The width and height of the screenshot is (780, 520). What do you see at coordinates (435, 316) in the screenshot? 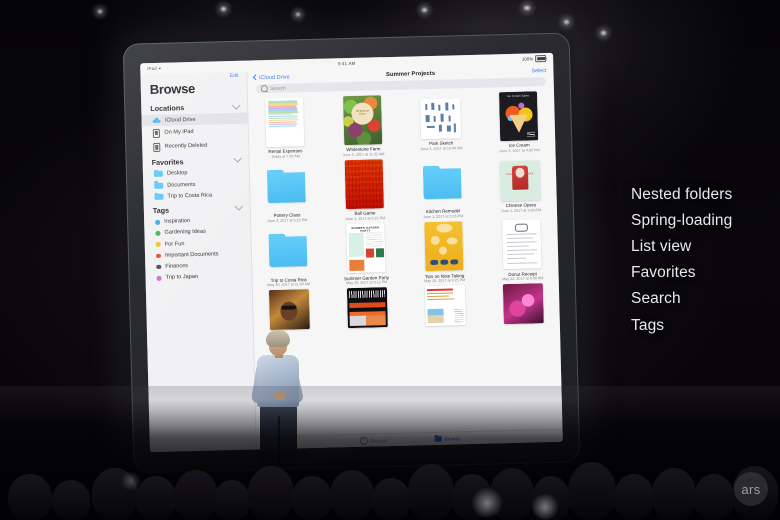
I see `beach-photo-art` at bounding box center [435, 316].